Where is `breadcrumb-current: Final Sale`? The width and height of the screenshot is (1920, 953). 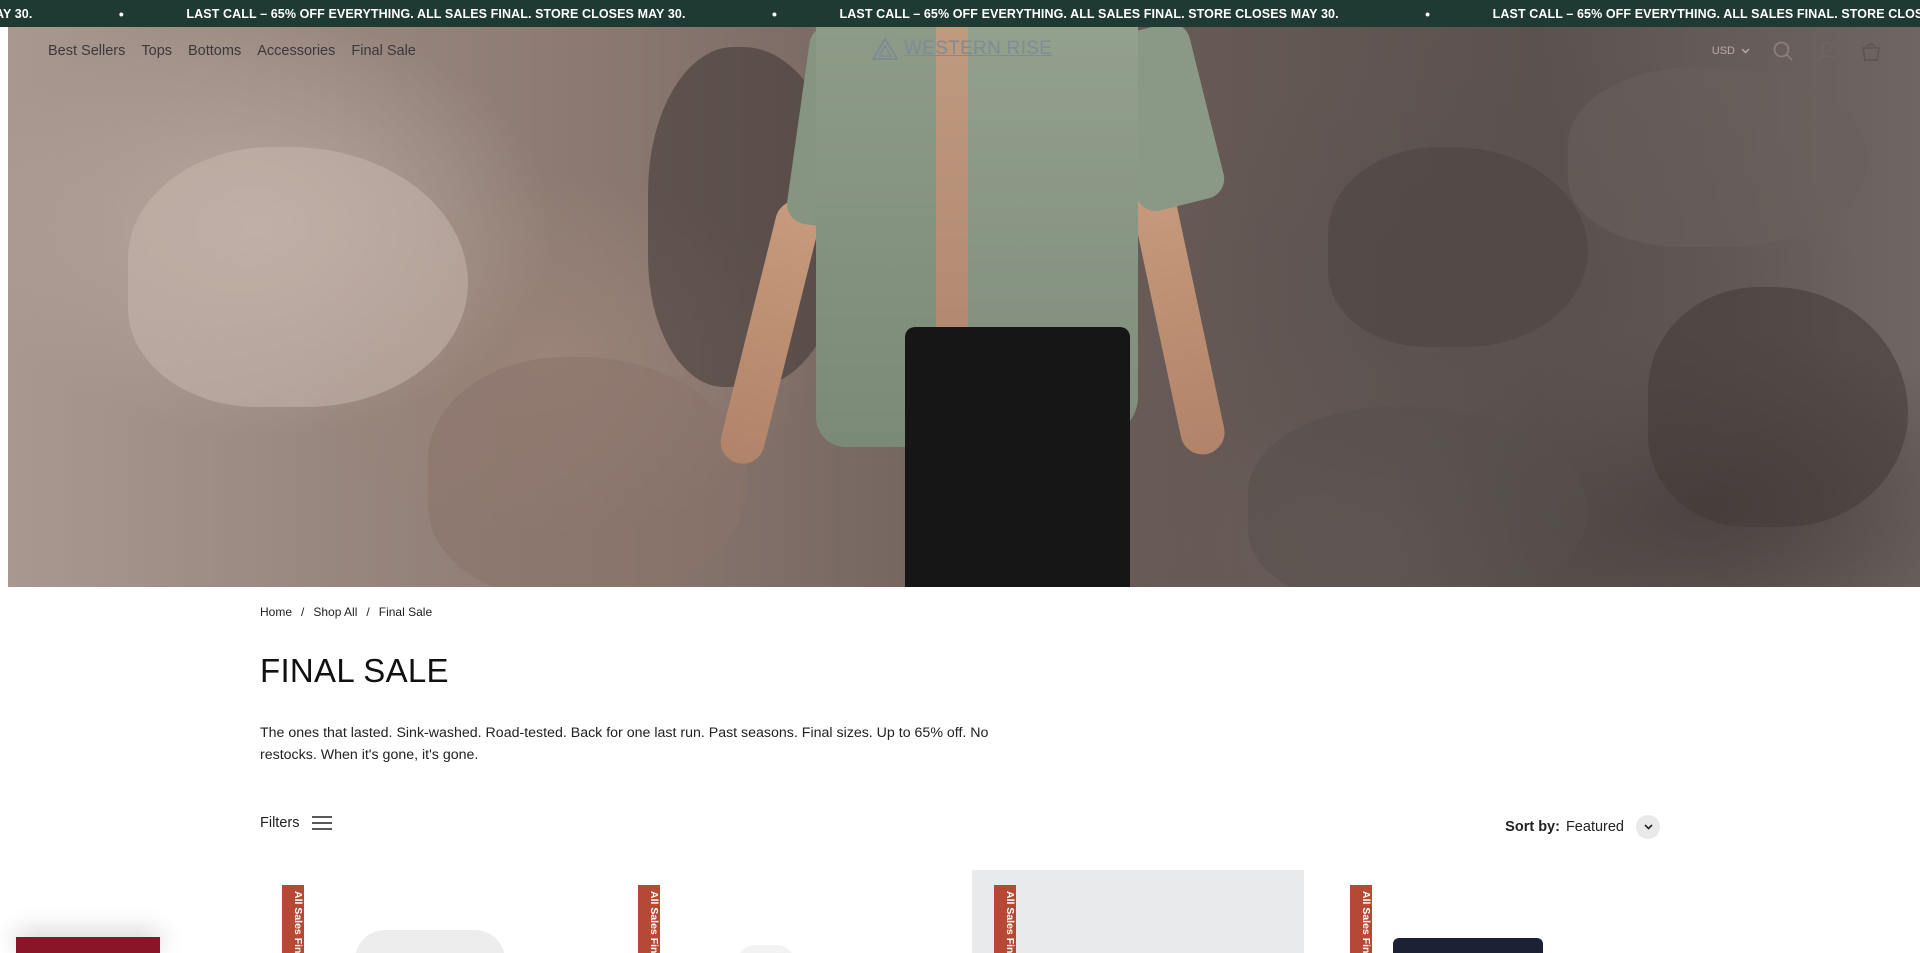
breadcrumb-current: Final Sale is located at coordinates (405, 612).